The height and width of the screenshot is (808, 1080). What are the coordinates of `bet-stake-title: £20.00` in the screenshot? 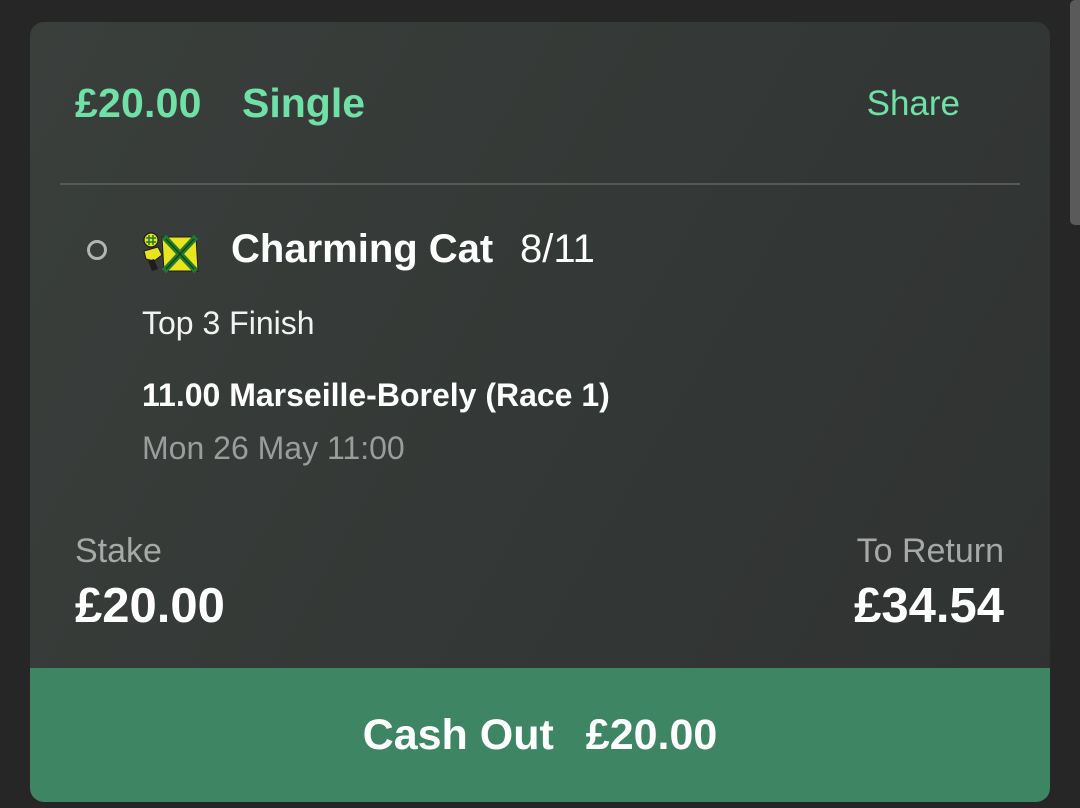 It's located at (138, 103).